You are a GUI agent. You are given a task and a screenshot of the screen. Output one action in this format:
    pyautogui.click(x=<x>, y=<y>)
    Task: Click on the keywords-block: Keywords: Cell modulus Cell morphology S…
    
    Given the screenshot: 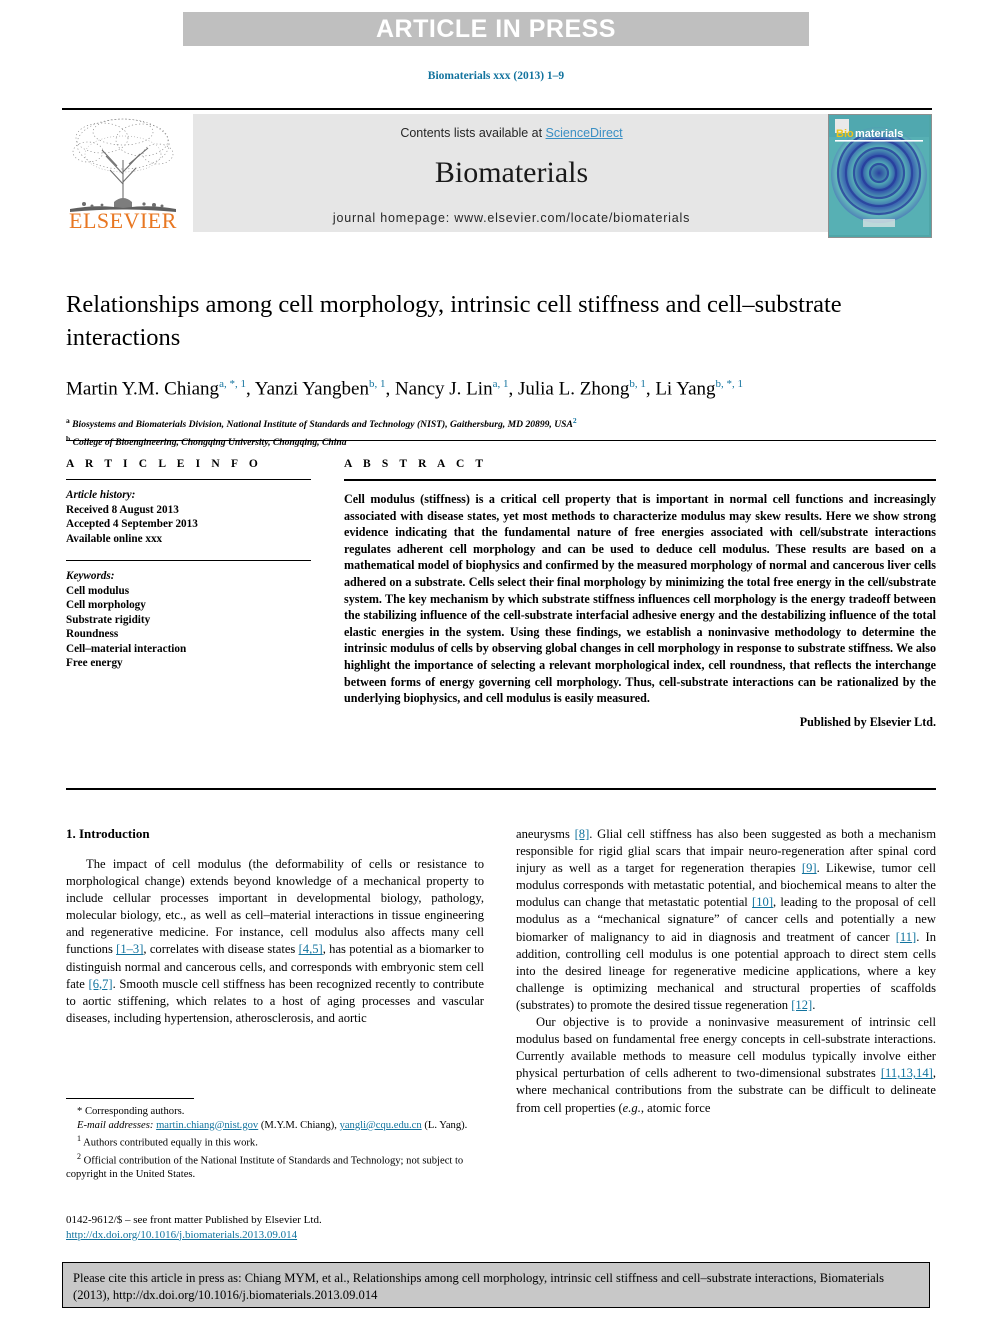 What is the action you would take?
    pyautogui.click(x=188, y=620)
    